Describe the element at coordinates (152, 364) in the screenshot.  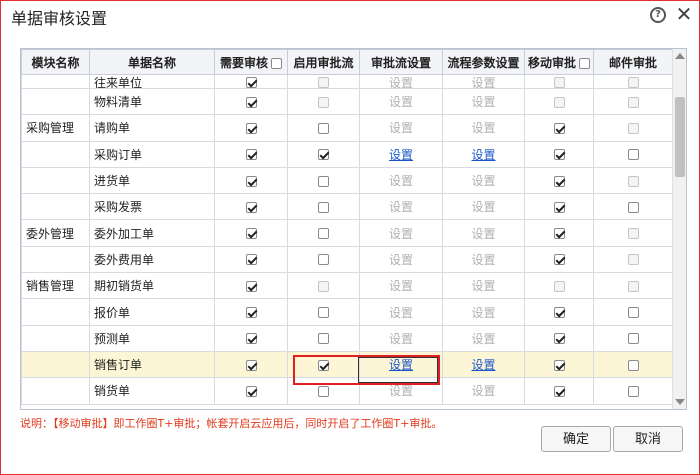
I see `doc-name-cell: 销售订单` at that location.